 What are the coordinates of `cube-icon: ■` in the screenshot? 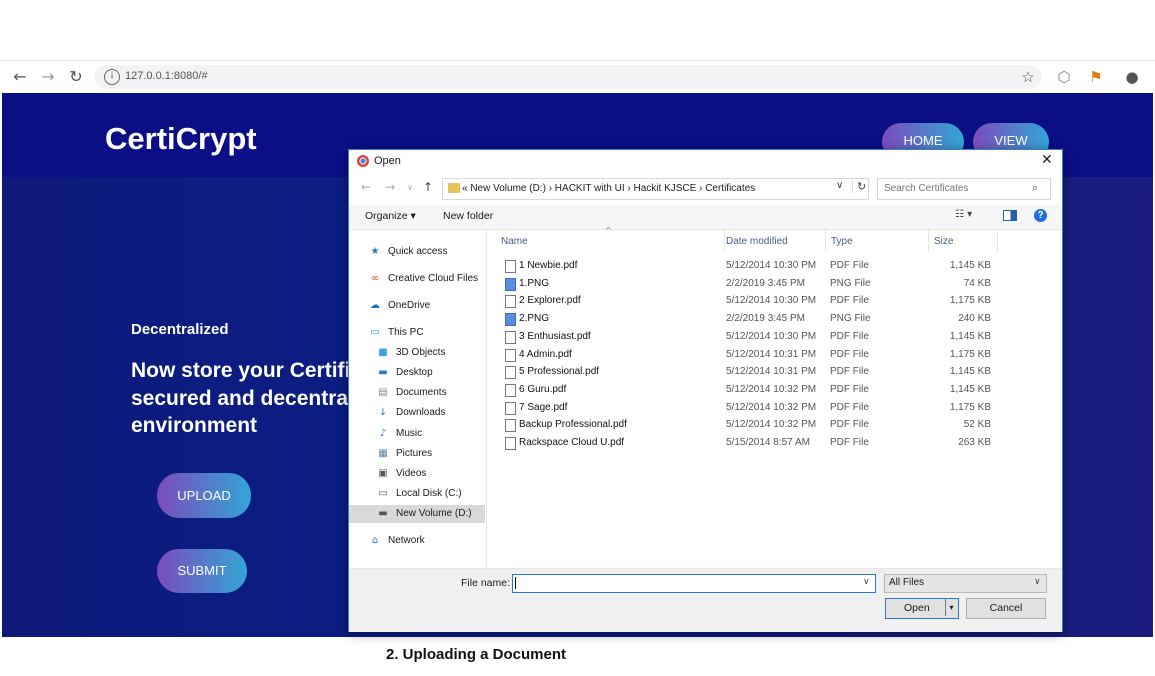 It's located at (383, 352).